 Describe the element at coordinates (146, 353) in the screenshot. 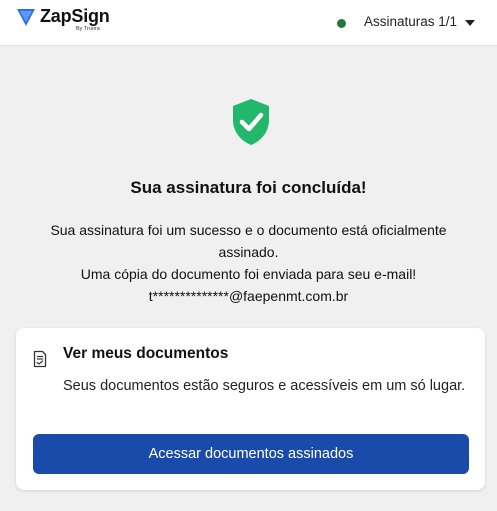

I see `card-title: Ver meus documentos` at that location.